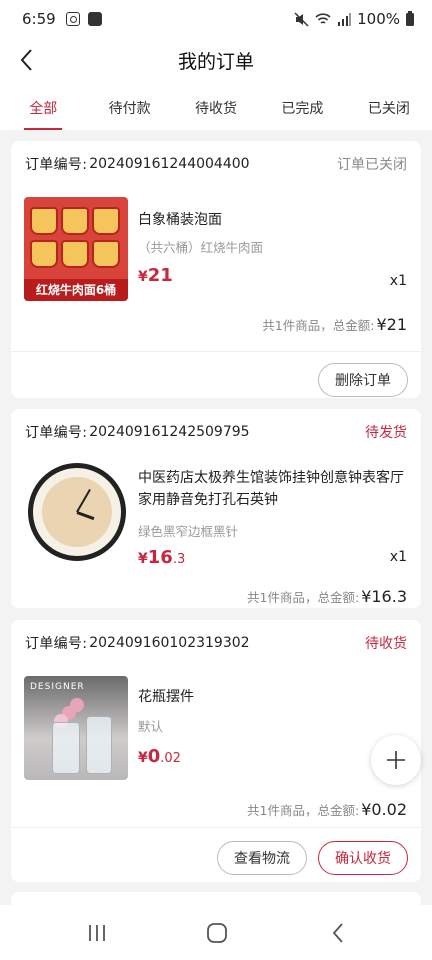 Image resolution: width=432 pixels, height=960 pixels. Describe the element at coordinates (302, 106) in the screenshot. I see `tab-completed: 已完成` at that location.